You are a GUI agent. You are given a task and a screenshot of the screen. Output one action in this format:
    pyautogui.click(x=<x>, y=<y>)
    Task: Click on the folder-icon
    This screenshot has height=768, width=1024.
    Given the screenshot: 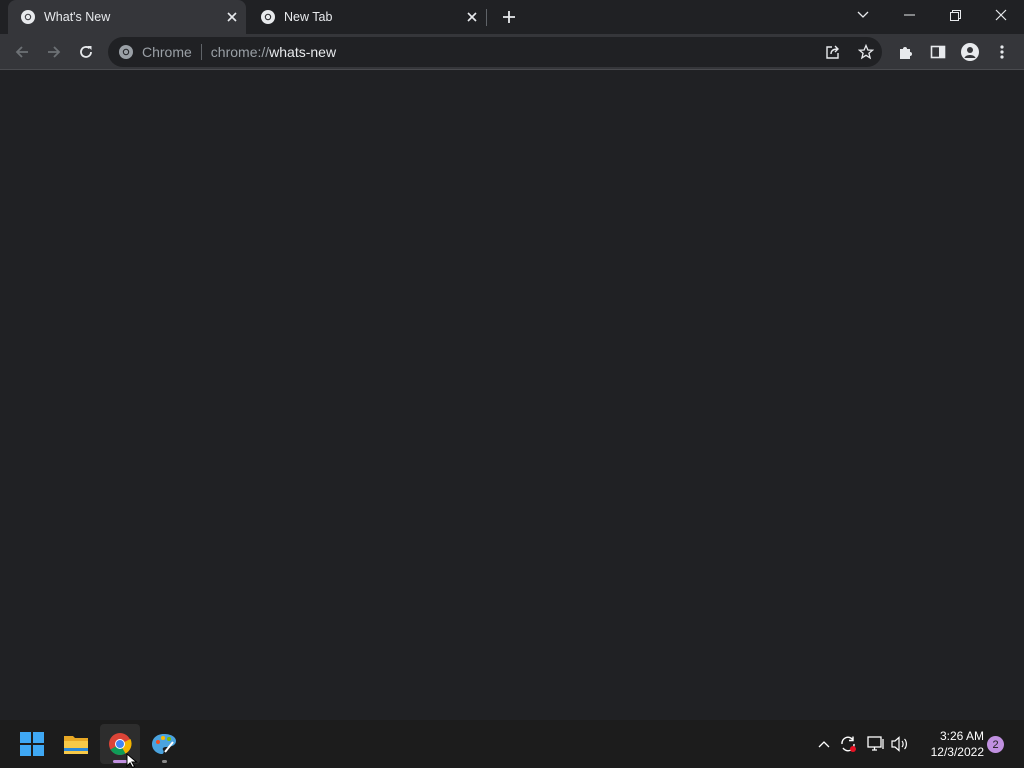 What is the action you would take?
    pyautogui.click(x=76, y=745)
    